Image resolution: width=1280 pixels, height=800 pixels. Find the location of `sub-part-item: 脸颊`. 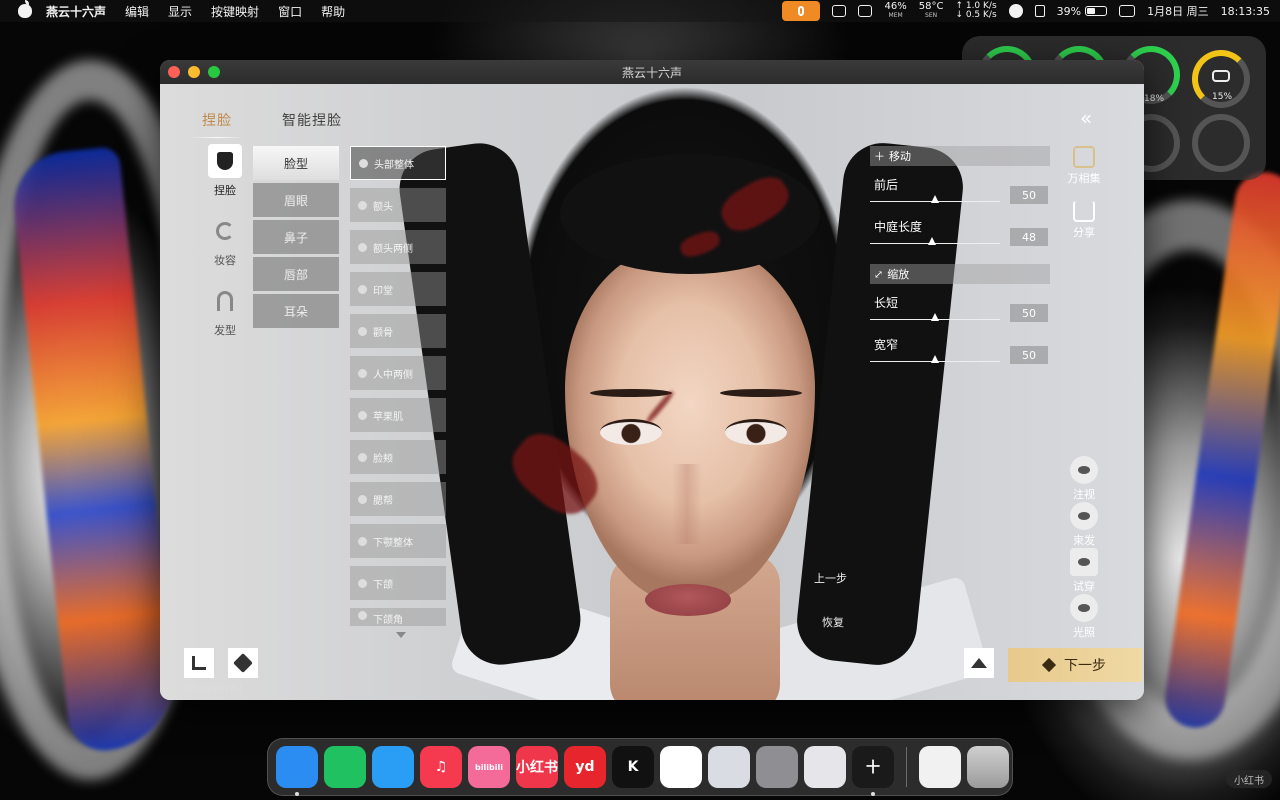

sub-part-item: 脸颊 is located at coordinates (398, 457).